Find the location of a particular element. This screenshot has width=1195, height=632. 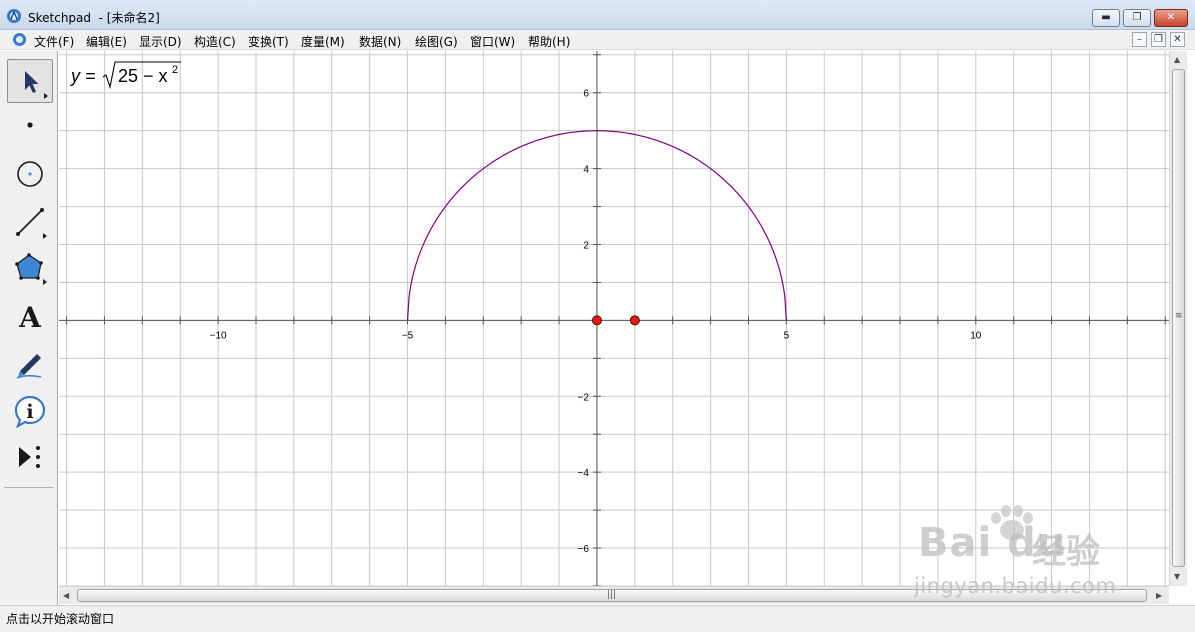

text-a-icon: A is located at coordinates (30, 317).